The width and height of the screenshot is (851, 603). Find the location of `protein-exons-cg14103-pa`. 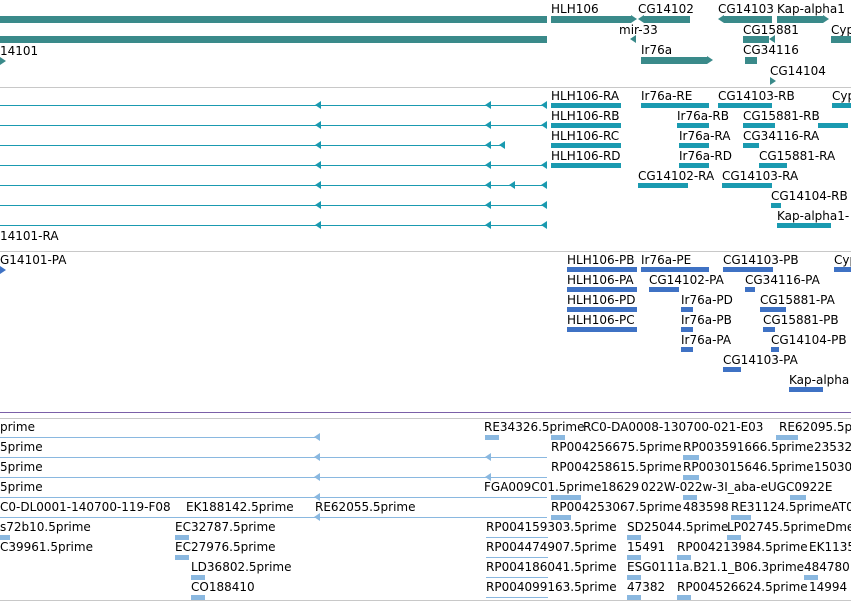

protein-exons-cg14103-pa is located at coordinates (732, 369).